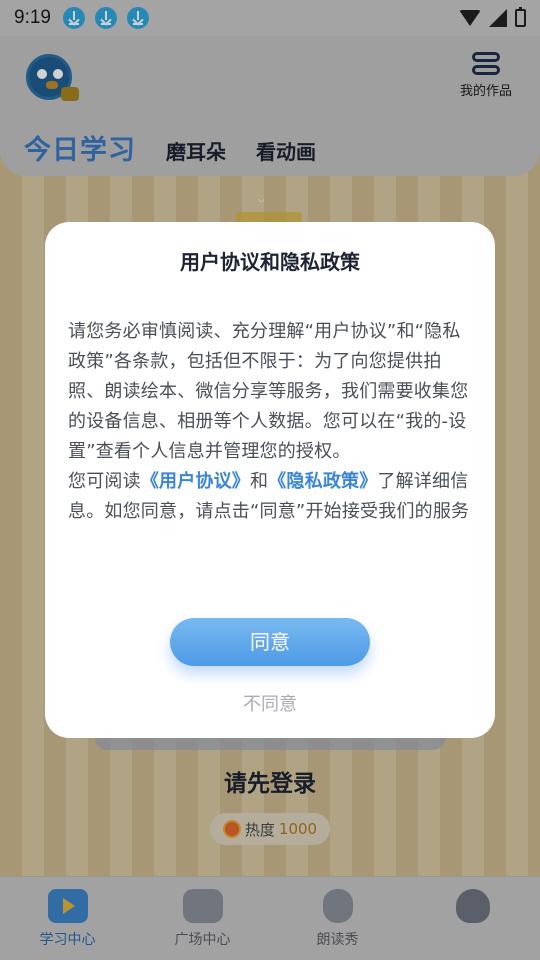 This screenshot has height=960, width=540. I want to click on agree-button: 同意, so click(270, 642).